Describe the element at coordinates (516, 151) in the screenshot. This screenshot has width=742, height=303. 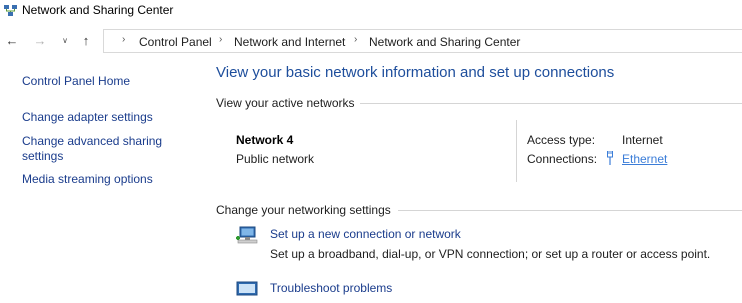
I see `vertical-divider` at that location.